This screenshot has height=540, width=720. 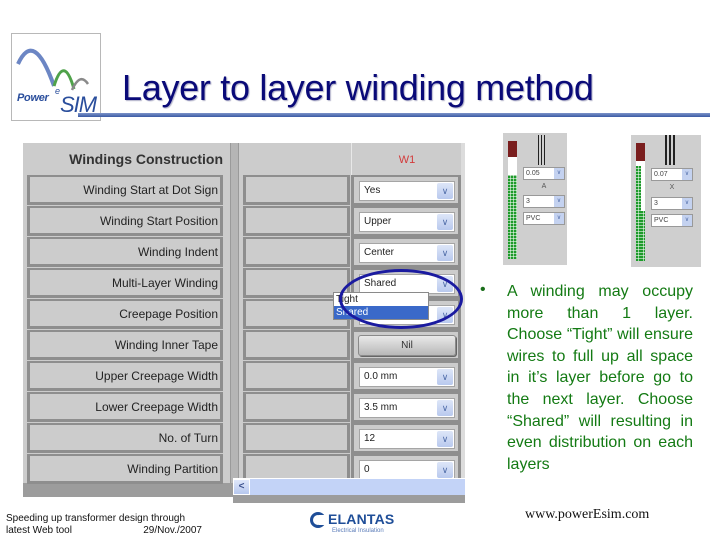 What do you see at coordinates (661, 174) in the screenshot?
I see `wire-size-value: 0.07` at bounding box center [661, 174].